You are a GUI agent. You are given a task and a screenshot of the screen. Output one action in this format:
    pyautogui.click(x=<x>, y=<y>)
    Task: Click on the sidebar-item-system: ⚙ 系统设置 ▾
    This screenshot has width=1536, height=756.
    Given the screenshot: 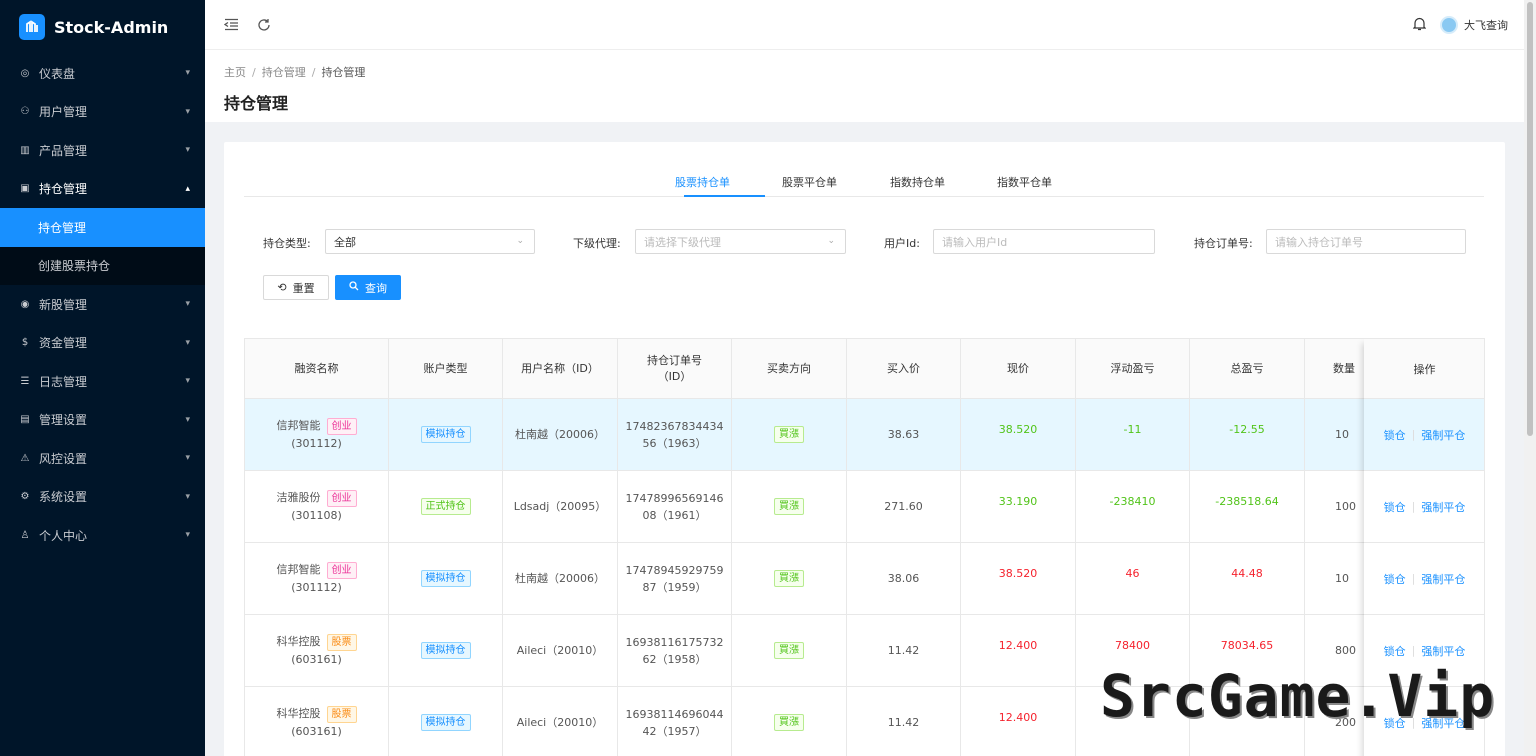 What is the action you would take?
    pyautogui.click(x=102, y=497)
    